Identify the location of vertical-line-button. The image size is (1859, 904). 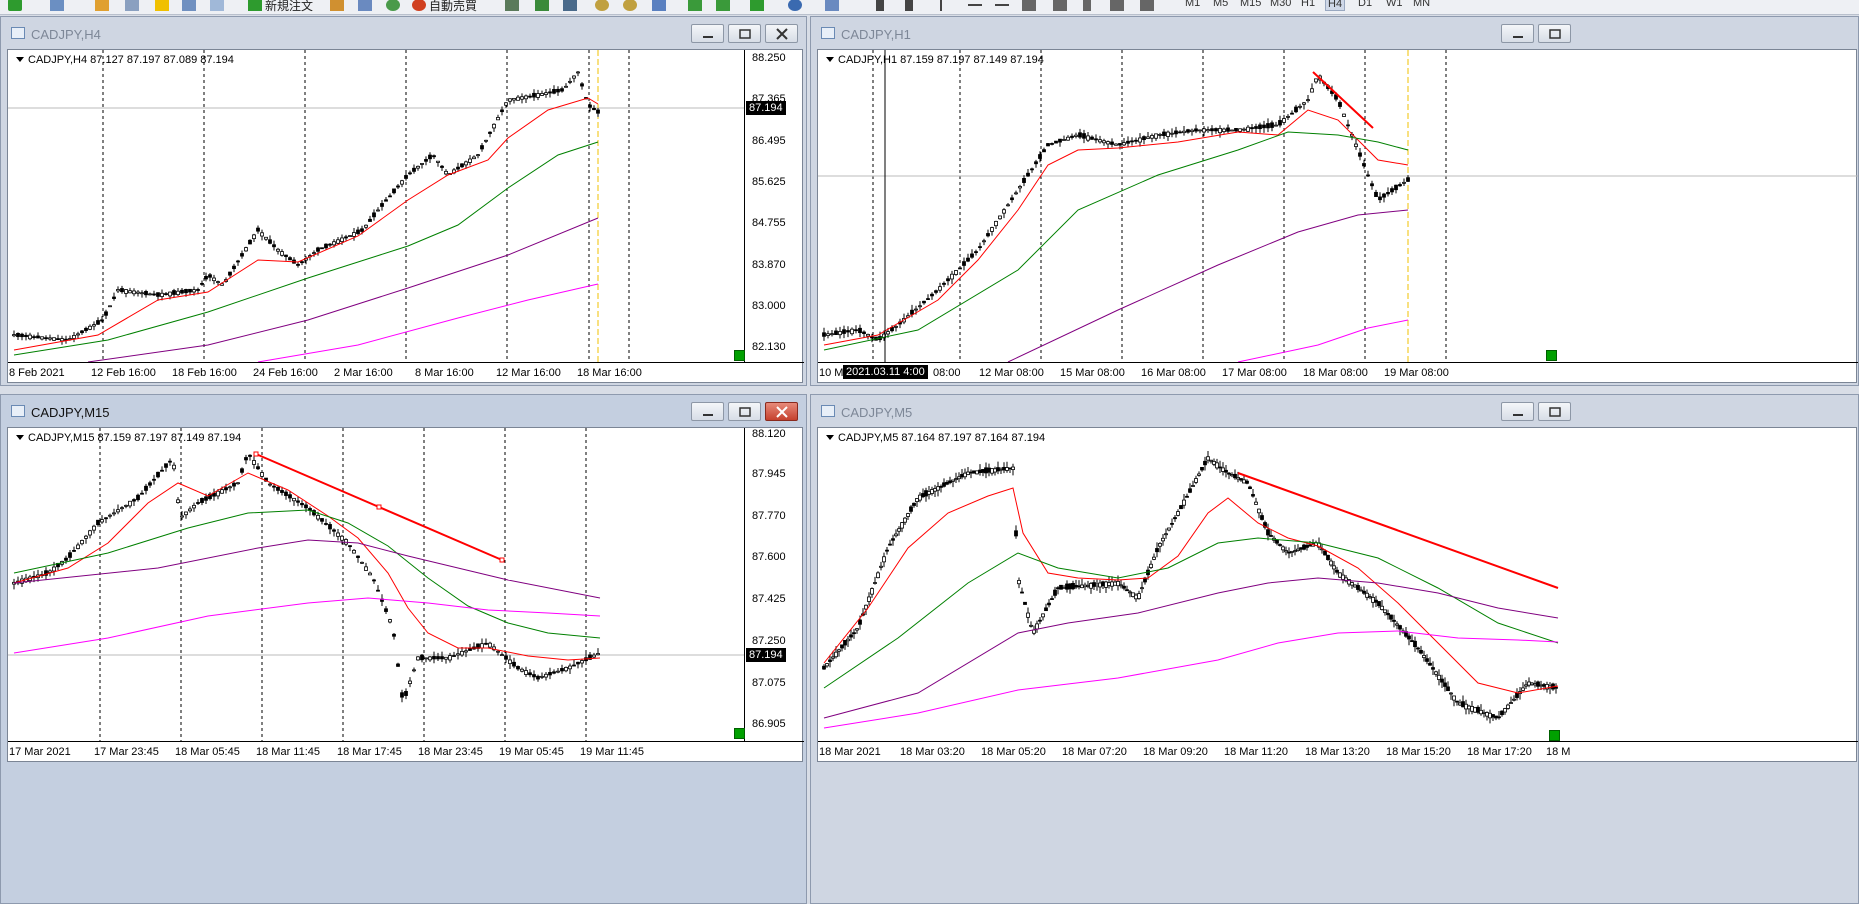
(942, 7).